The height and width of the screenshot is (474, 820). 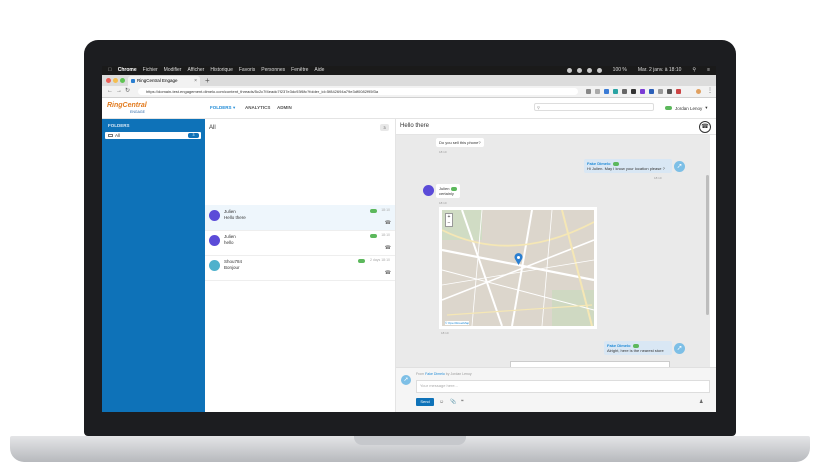 I want to click on menubar-app: Chrome, so click(x=127, y=70).